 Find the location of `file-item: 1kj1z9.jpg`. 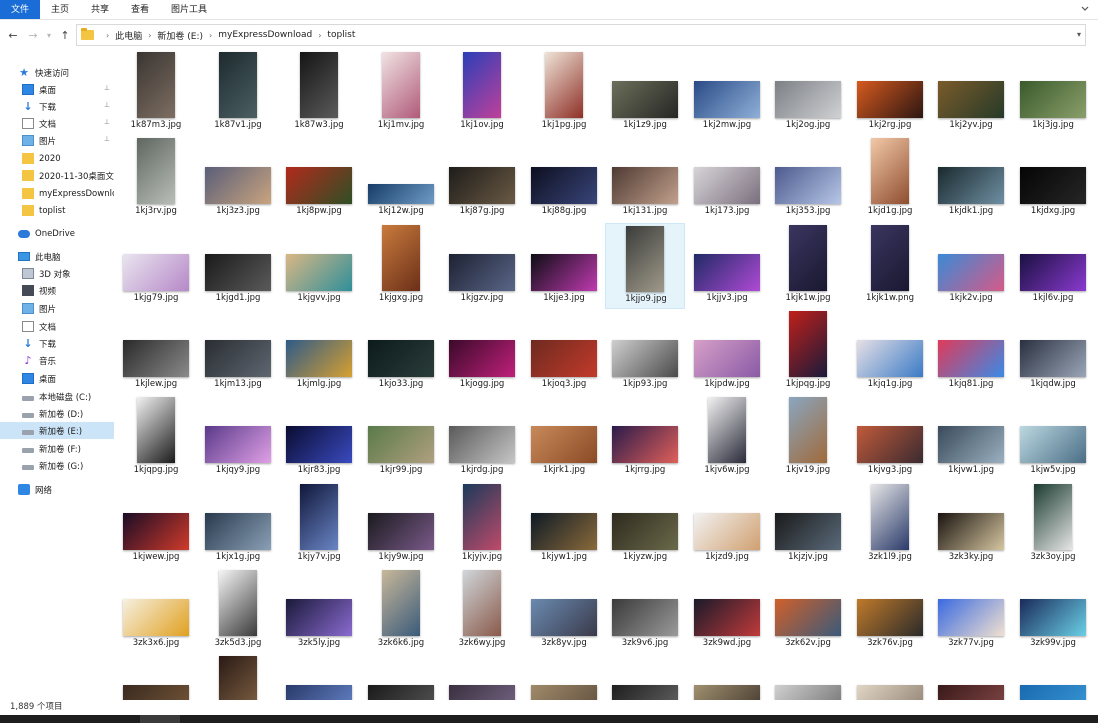

file-item: 1kj1z9.jpg is located at coordinates (645, 93).